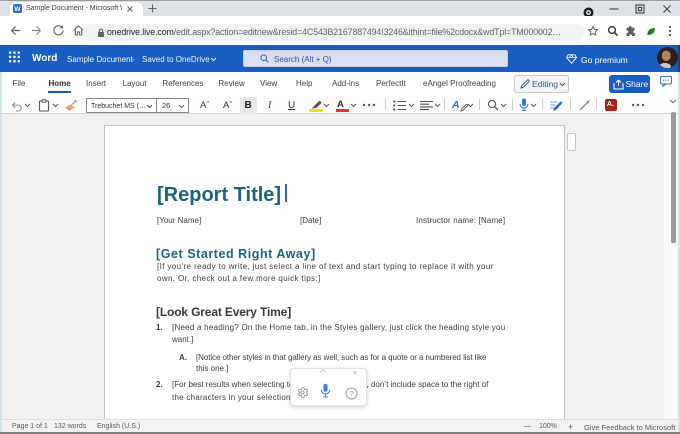  Describe the element at coordinates (17, 9) in the screenshot. I see `svg-text: W` at that location.